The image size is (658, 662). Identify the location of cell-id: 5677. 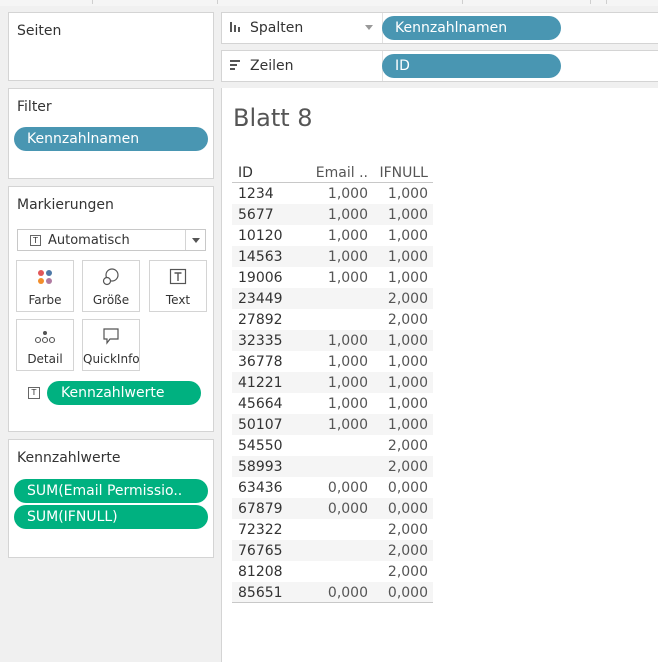
(256, 215).